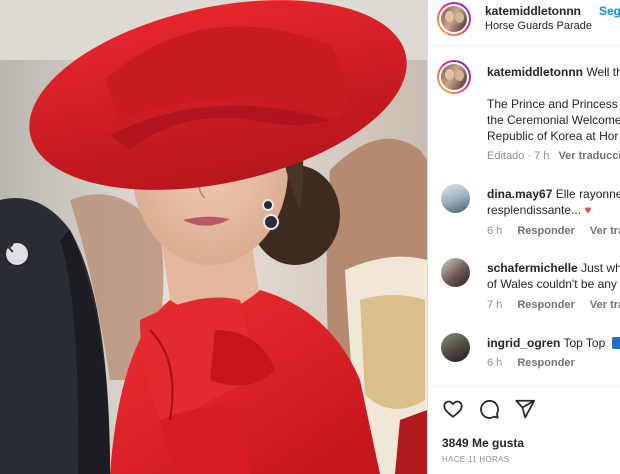 Image resolution: width=620 pixels, height=474 pixels. What do you see at coordinates (609, 11) in the screenshot?
I see `follow-button: Seguir` at bounding box center [609, 11].